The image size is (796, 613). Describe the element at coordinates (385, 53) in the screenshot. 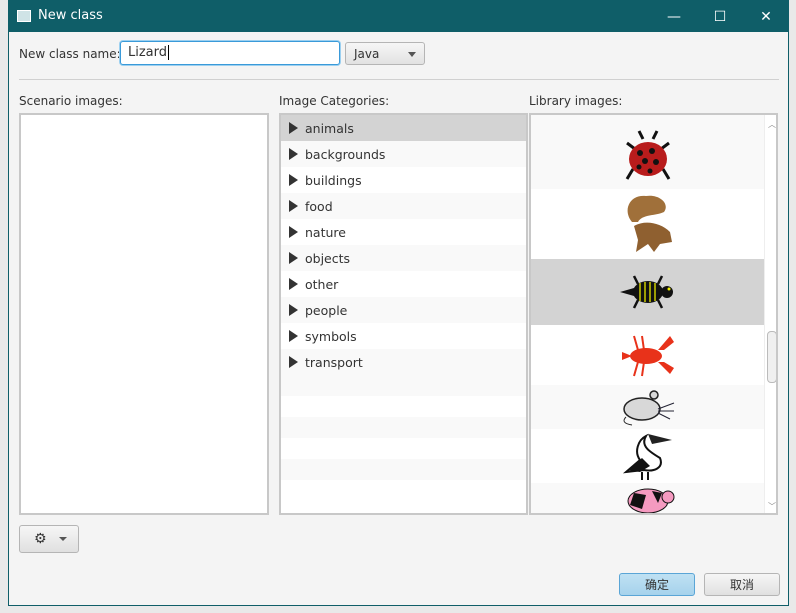

I see `language-select: Java` at that location.